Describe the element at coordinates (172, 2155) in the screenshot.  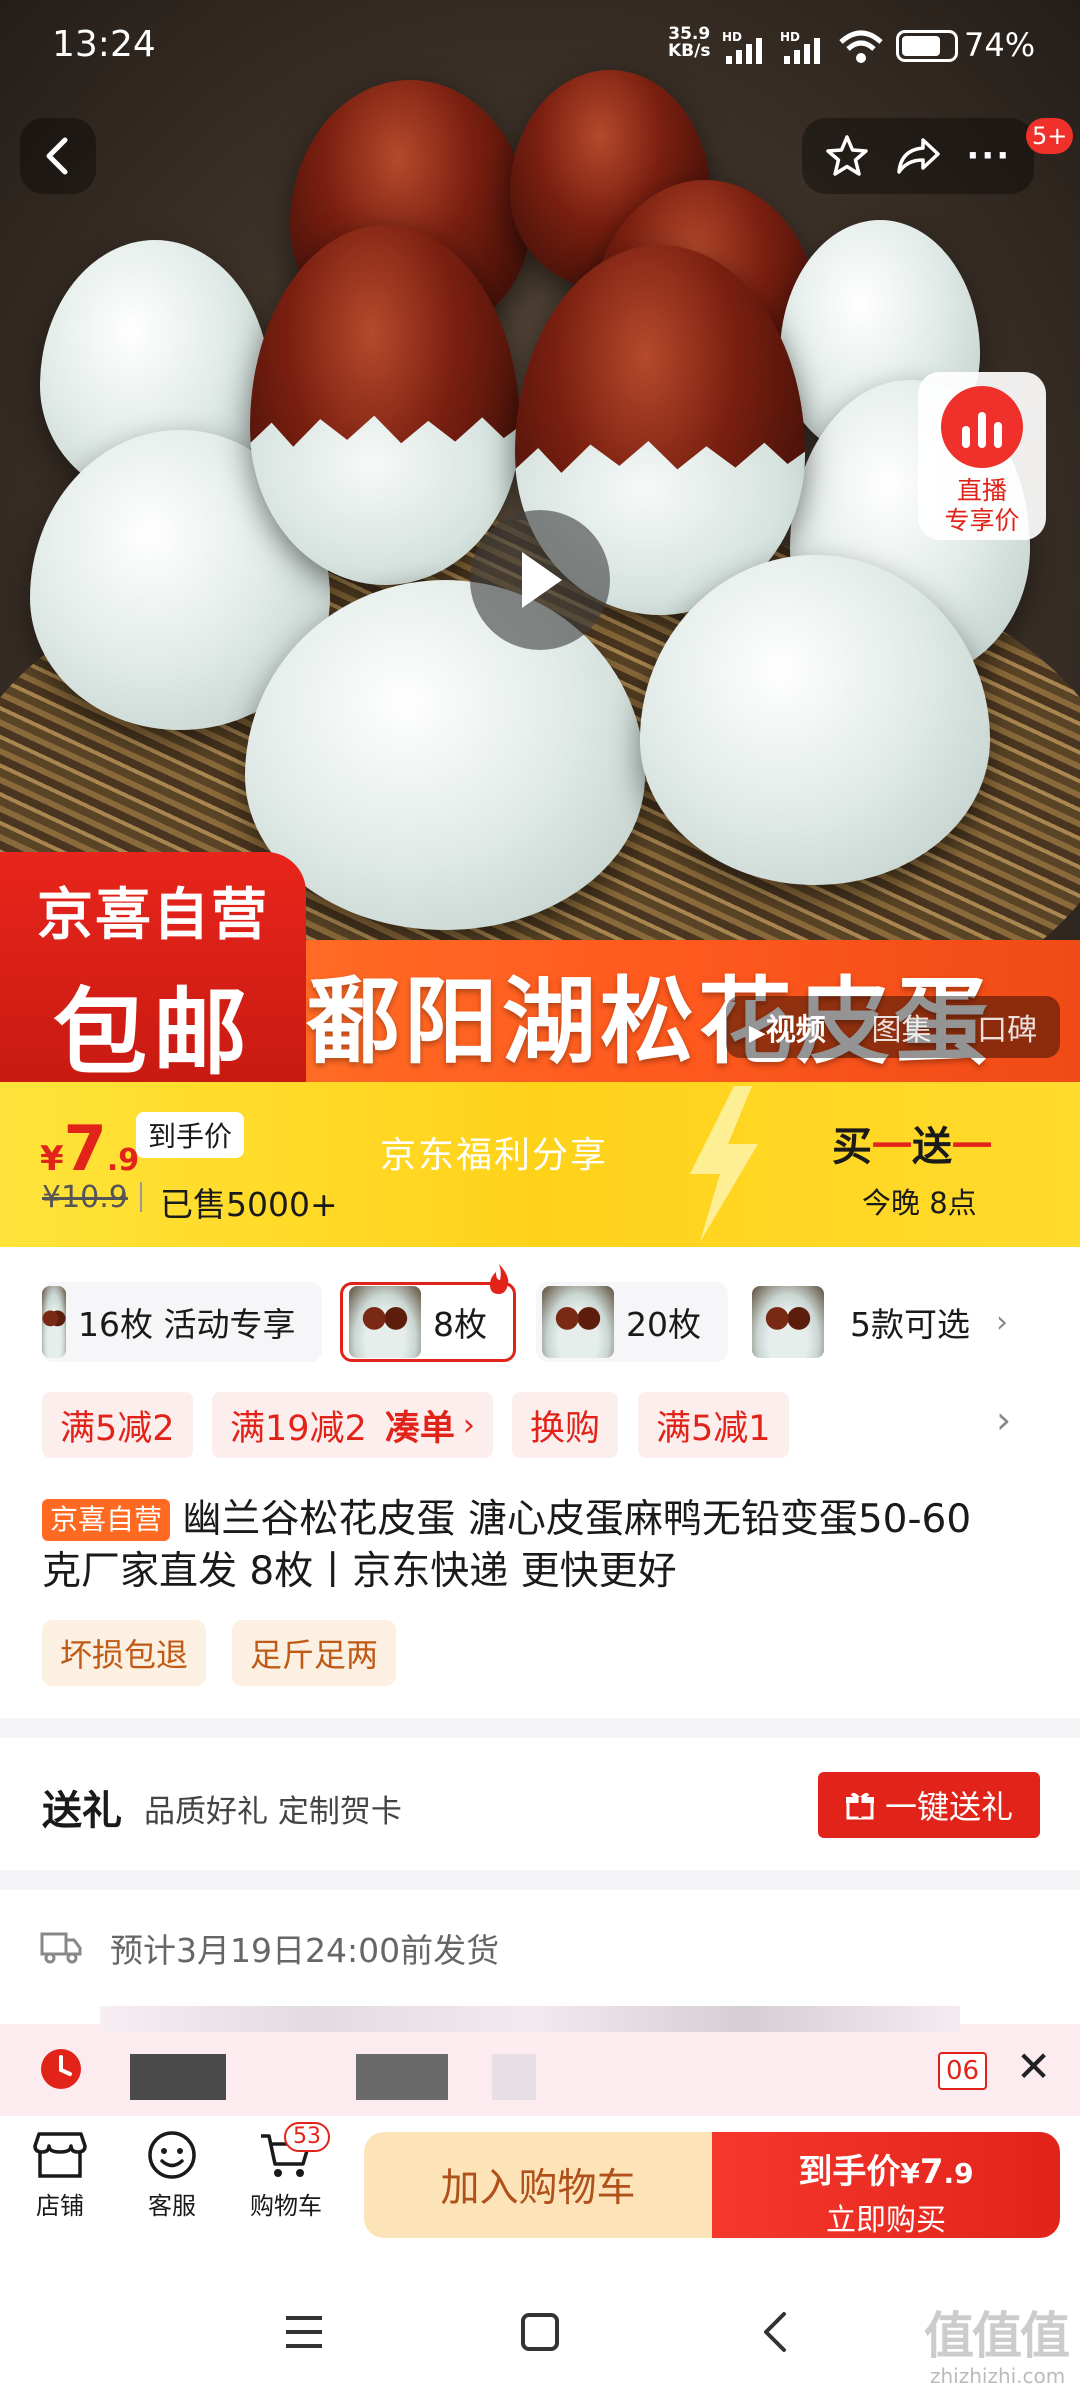
I see `customer-service-icon` at that location.